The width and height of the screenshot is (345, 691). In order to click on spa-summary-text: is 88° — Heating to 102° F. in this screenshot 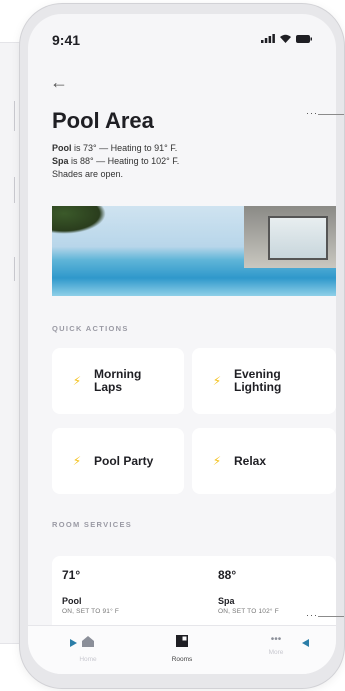, I will do `click(124, 161)`.